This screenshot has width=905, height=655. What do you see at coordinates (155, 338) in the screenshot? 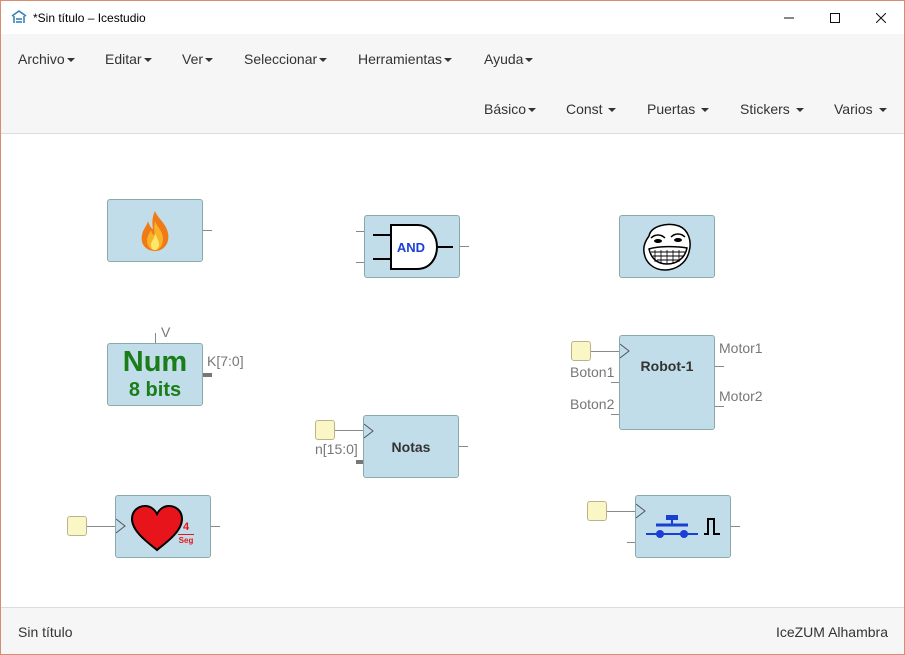
I see `num-param-wire` at bounding box center [155, 338].